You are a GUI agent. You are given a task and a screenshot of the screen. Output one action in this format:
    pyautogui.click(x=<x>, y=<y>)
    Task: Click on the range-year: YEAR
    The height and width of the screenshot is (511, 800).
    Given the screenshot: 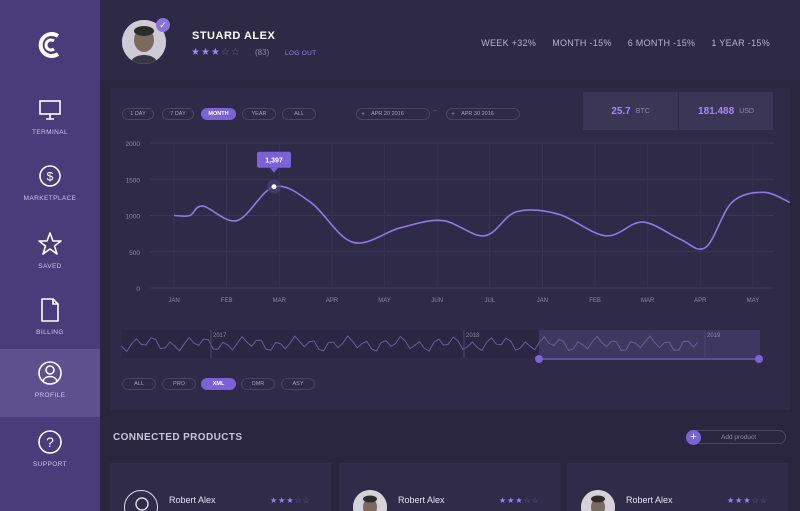 What is the action you would take?
    pyautogui.click(x=259, y=114)
    